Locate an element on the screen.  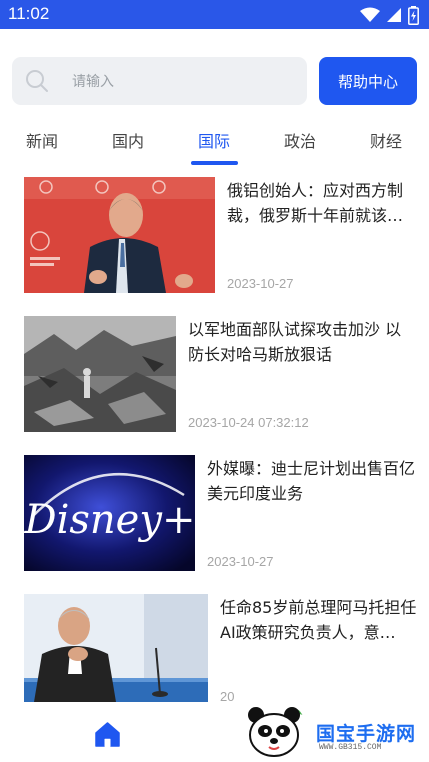
search-row: 请输入 帮助中心 is located at coordinates (214, 76).